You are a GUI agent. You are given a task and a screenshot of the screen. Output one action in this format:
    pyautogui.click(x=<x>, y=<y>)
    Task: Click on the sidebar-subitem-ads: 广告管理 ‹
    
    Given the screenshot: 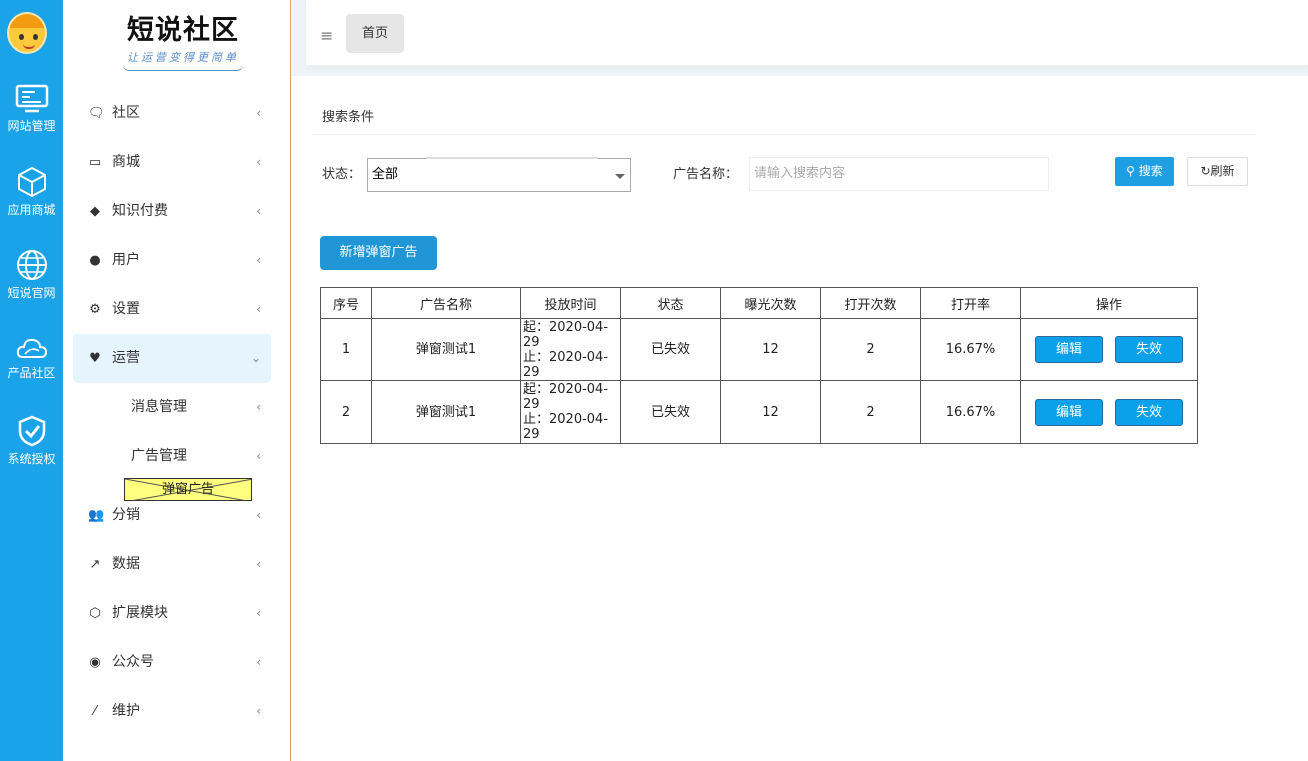 What is the action you would take?
    pyautogui.click(x=201, y=456)
    